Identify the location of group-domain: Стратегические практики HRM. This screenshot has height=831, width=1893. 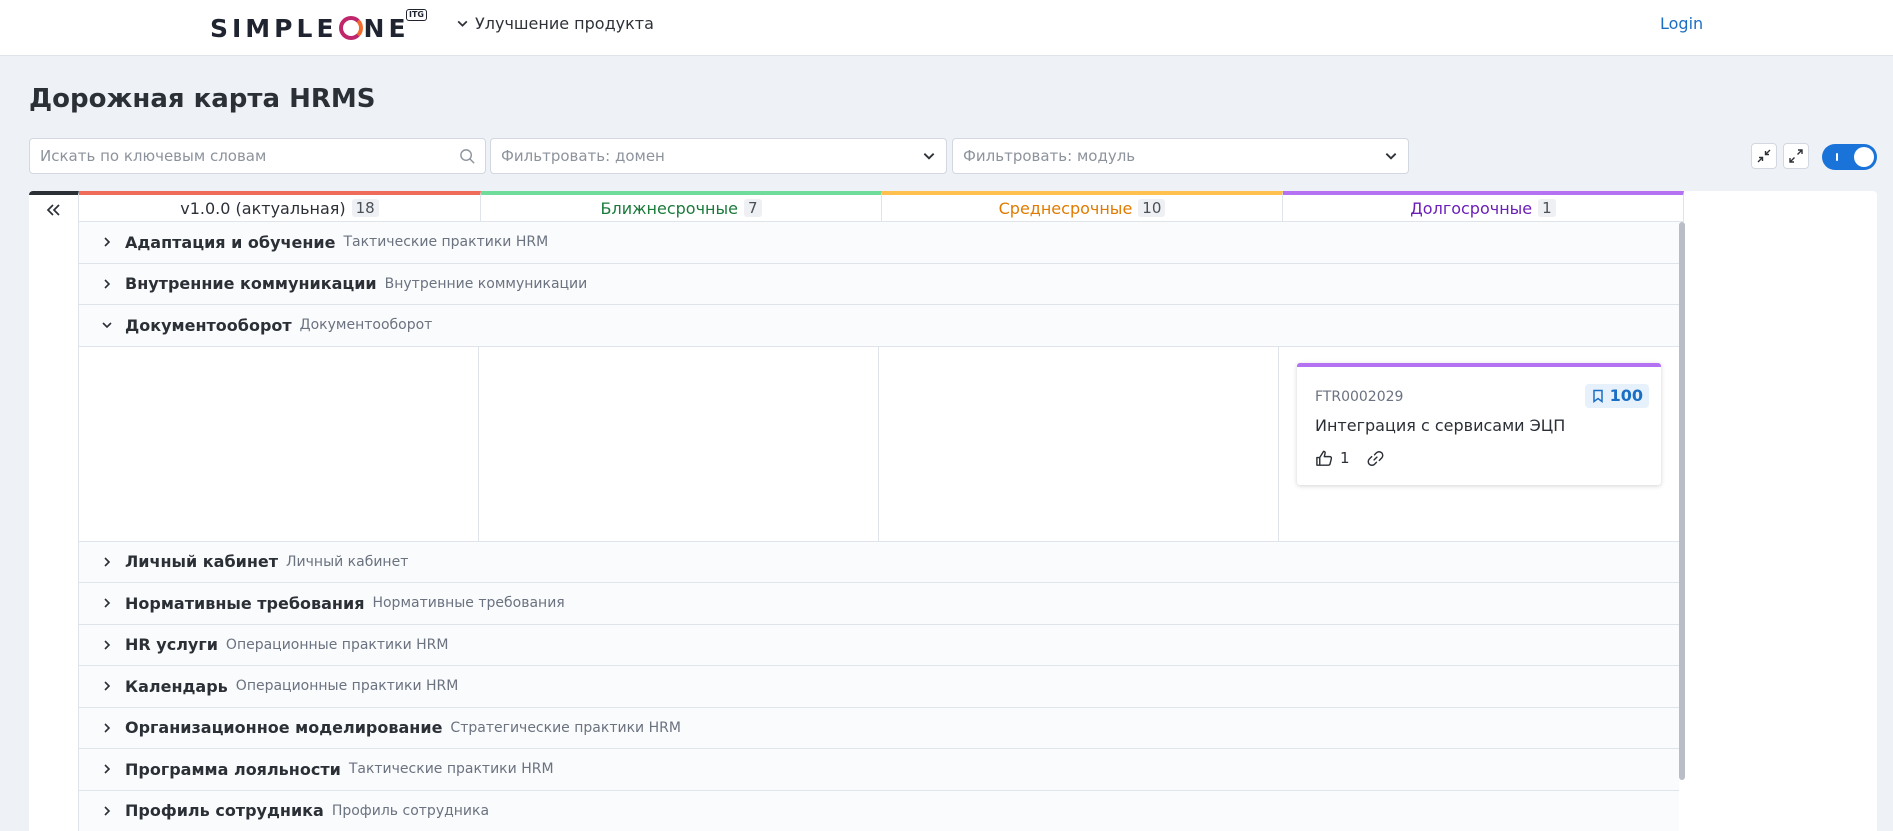
(565, 727).